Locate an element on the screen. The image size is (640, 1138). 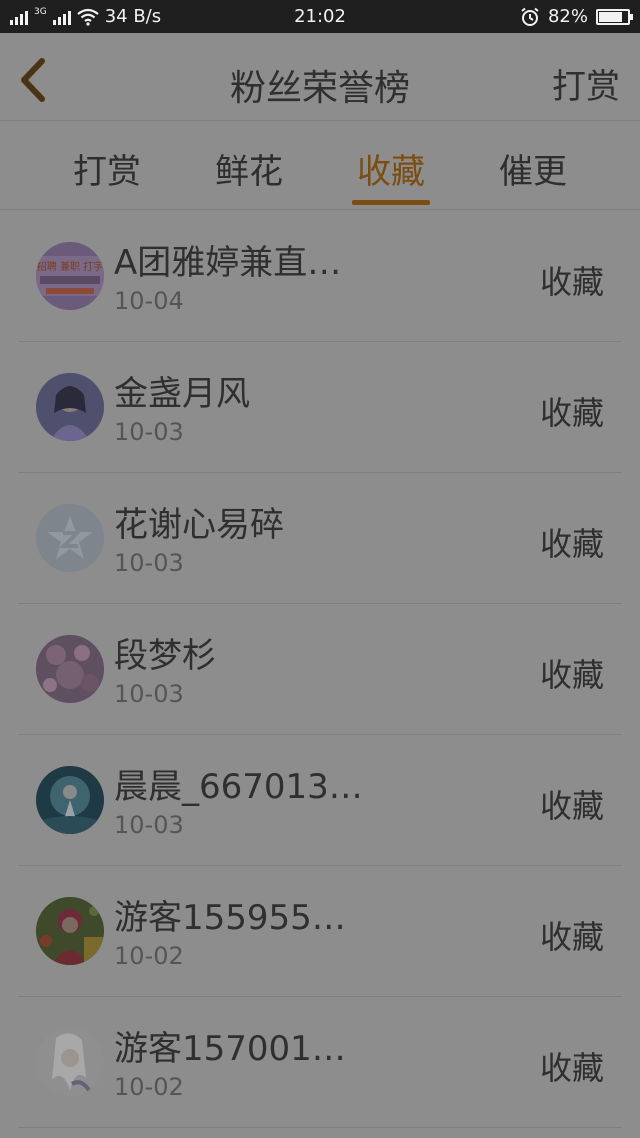
flower-girl-avatar-icon is located at coordinates (70, 931).